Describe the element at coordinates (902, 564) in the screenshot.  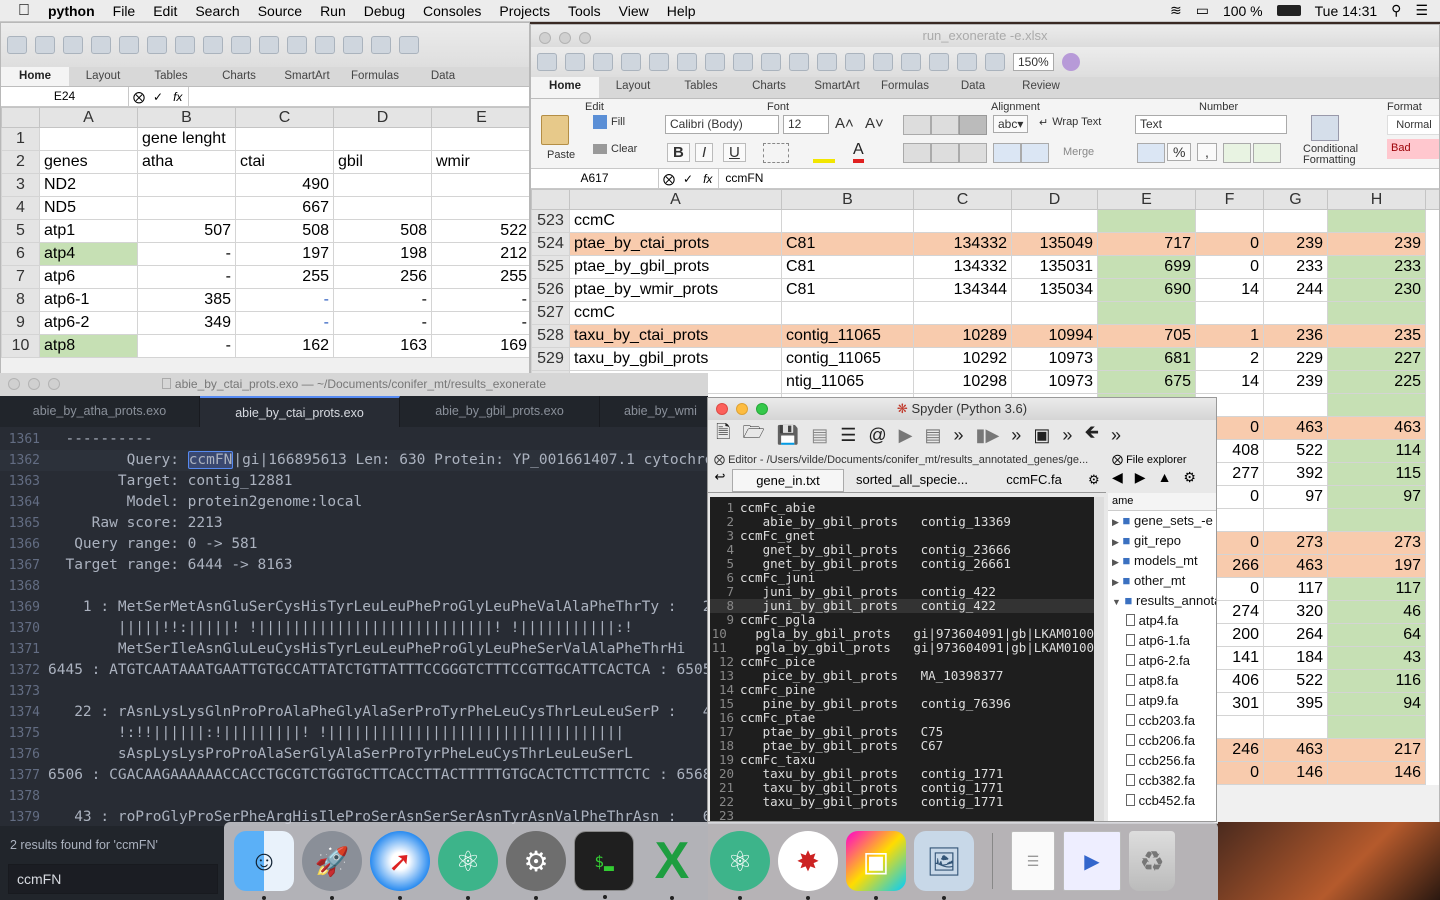
I see `code-line: 5 gnet_by_gbil_prots contig_26661` at that location.